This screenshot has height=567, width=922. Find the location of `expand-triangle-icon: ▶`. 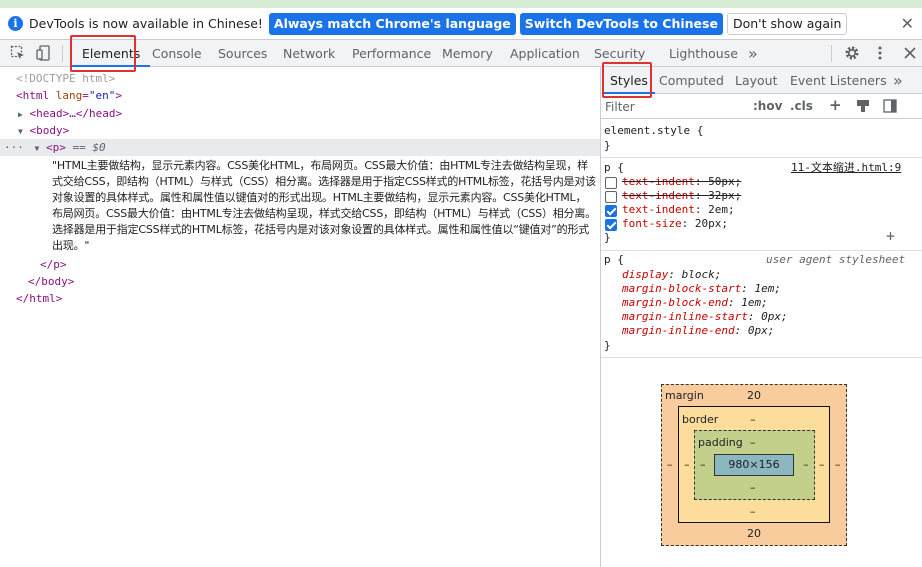

expand-triangle-icon: ▶ is located at coordinates (20, 114).